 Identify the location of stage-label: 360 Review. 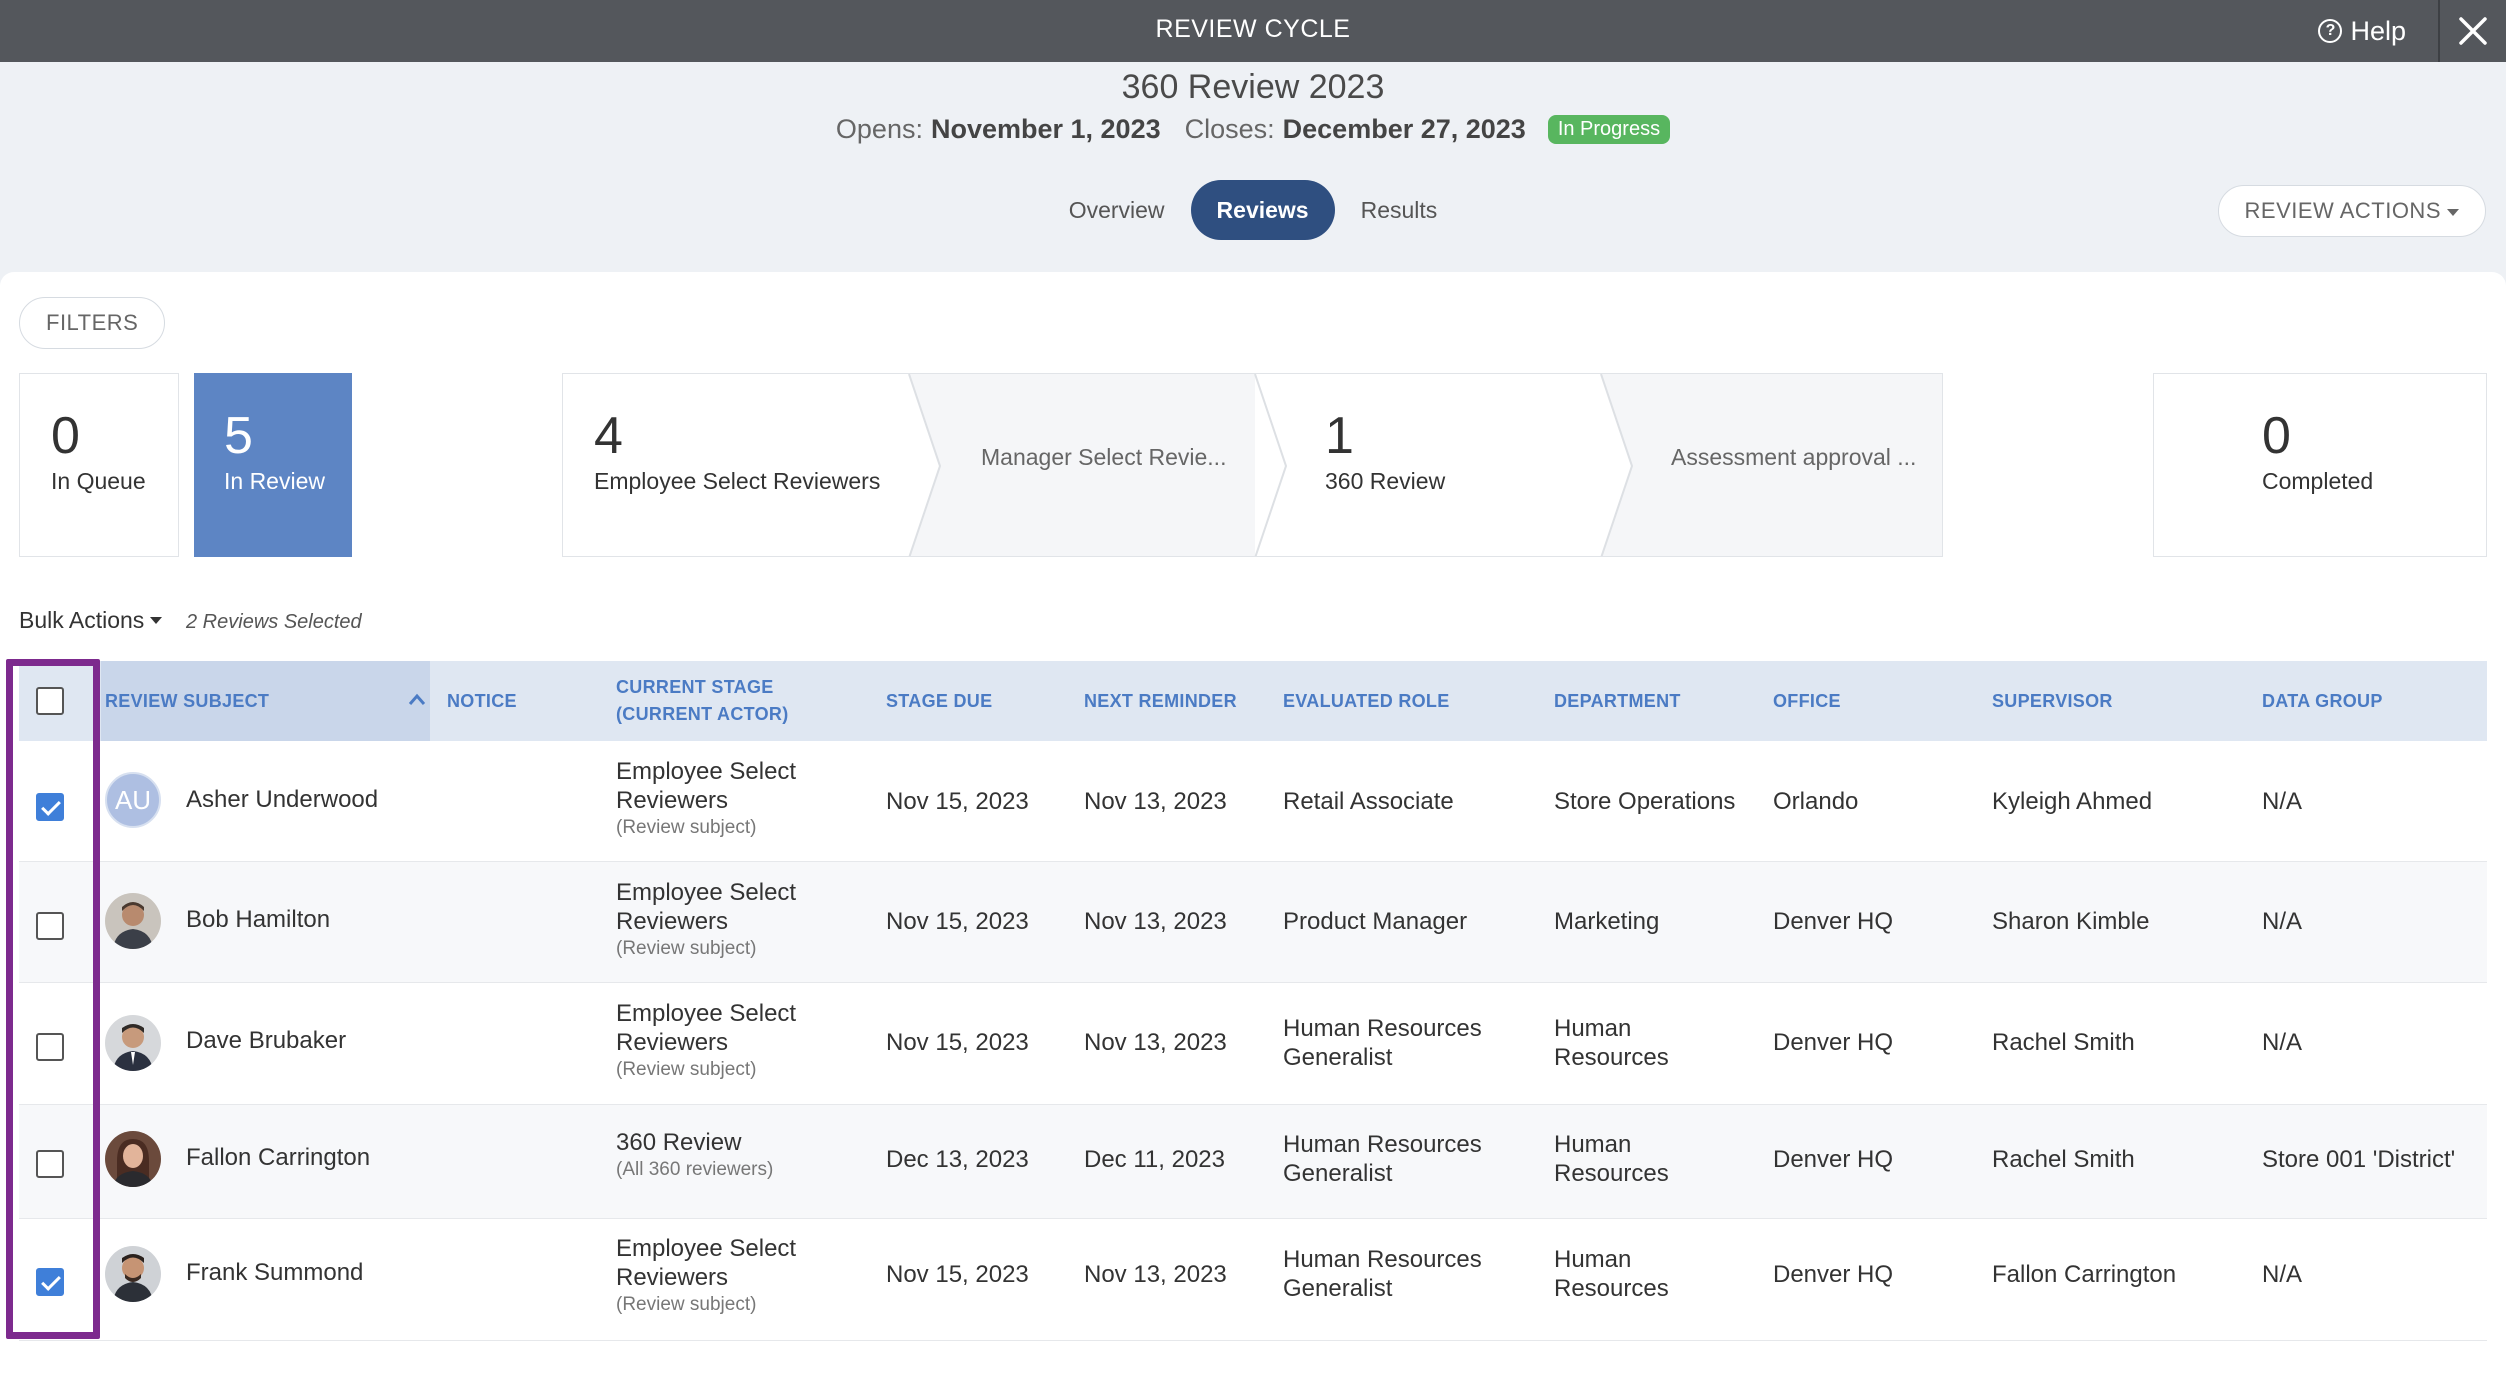
(1385, 481).